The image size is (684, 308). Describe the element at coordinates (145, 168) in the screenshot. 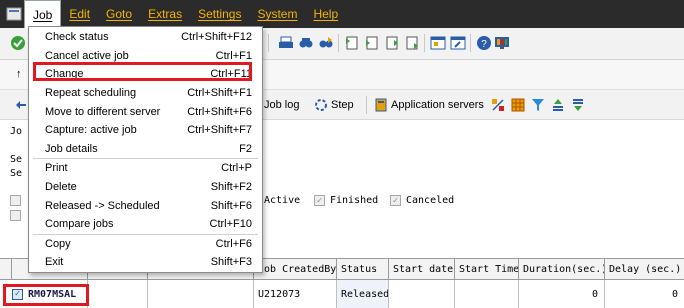

I see `menu-item-print: Print Ctrl+P` at that location.